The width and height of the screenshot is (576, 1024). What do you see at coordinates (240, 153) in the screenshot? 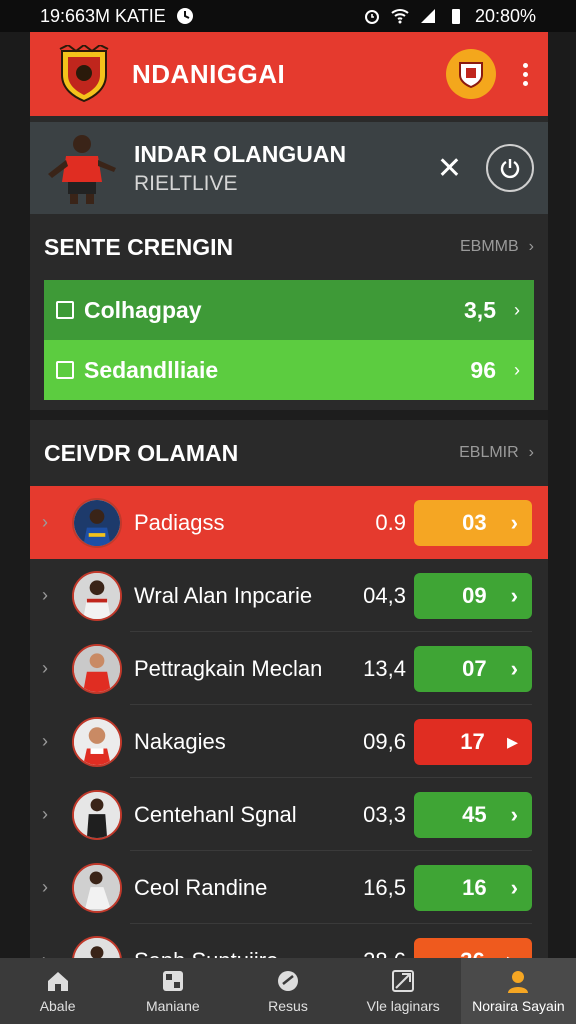
I see `profile-name: INDAR OLANGUAN` at bounding box center [240, 153].